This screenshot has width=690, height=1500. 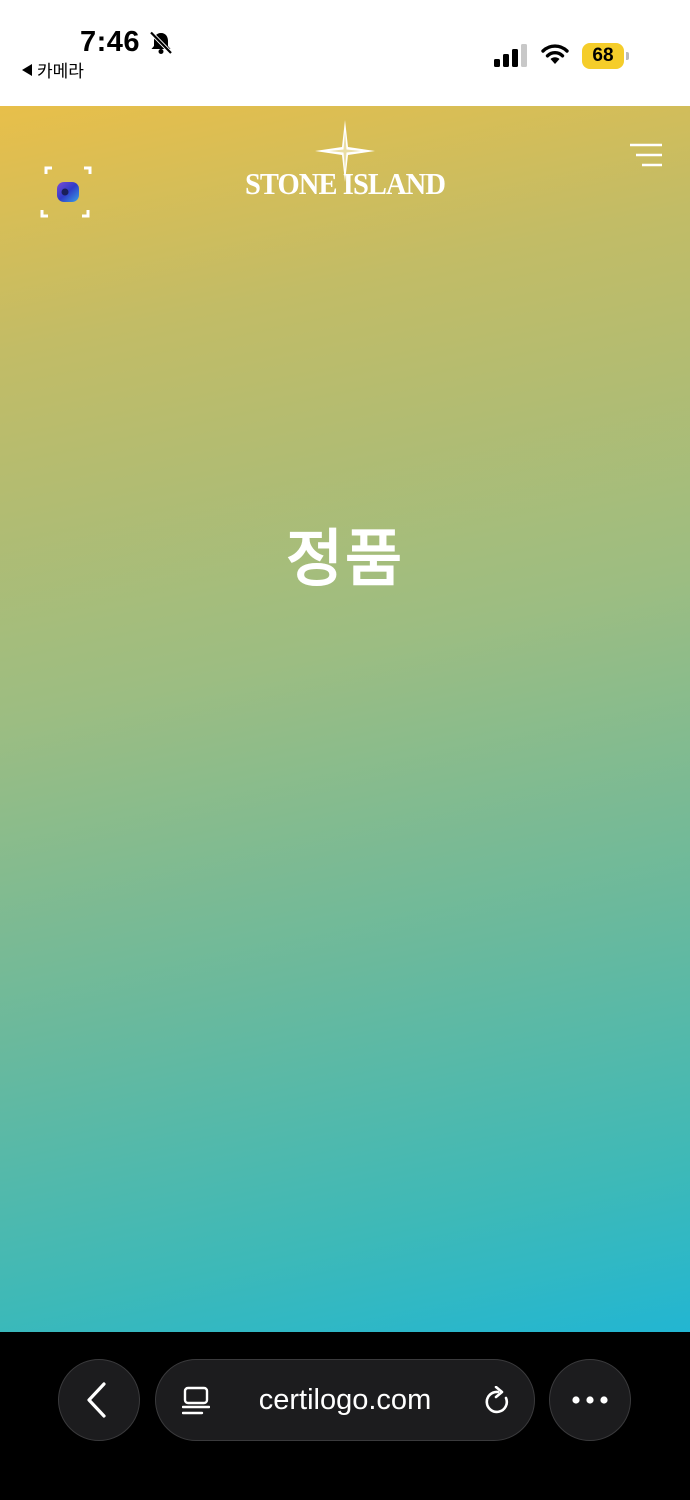 What do you see at coordinates (646, 155) in the screenshot?
I see `menu-icon` at bounding box center [646, 155].